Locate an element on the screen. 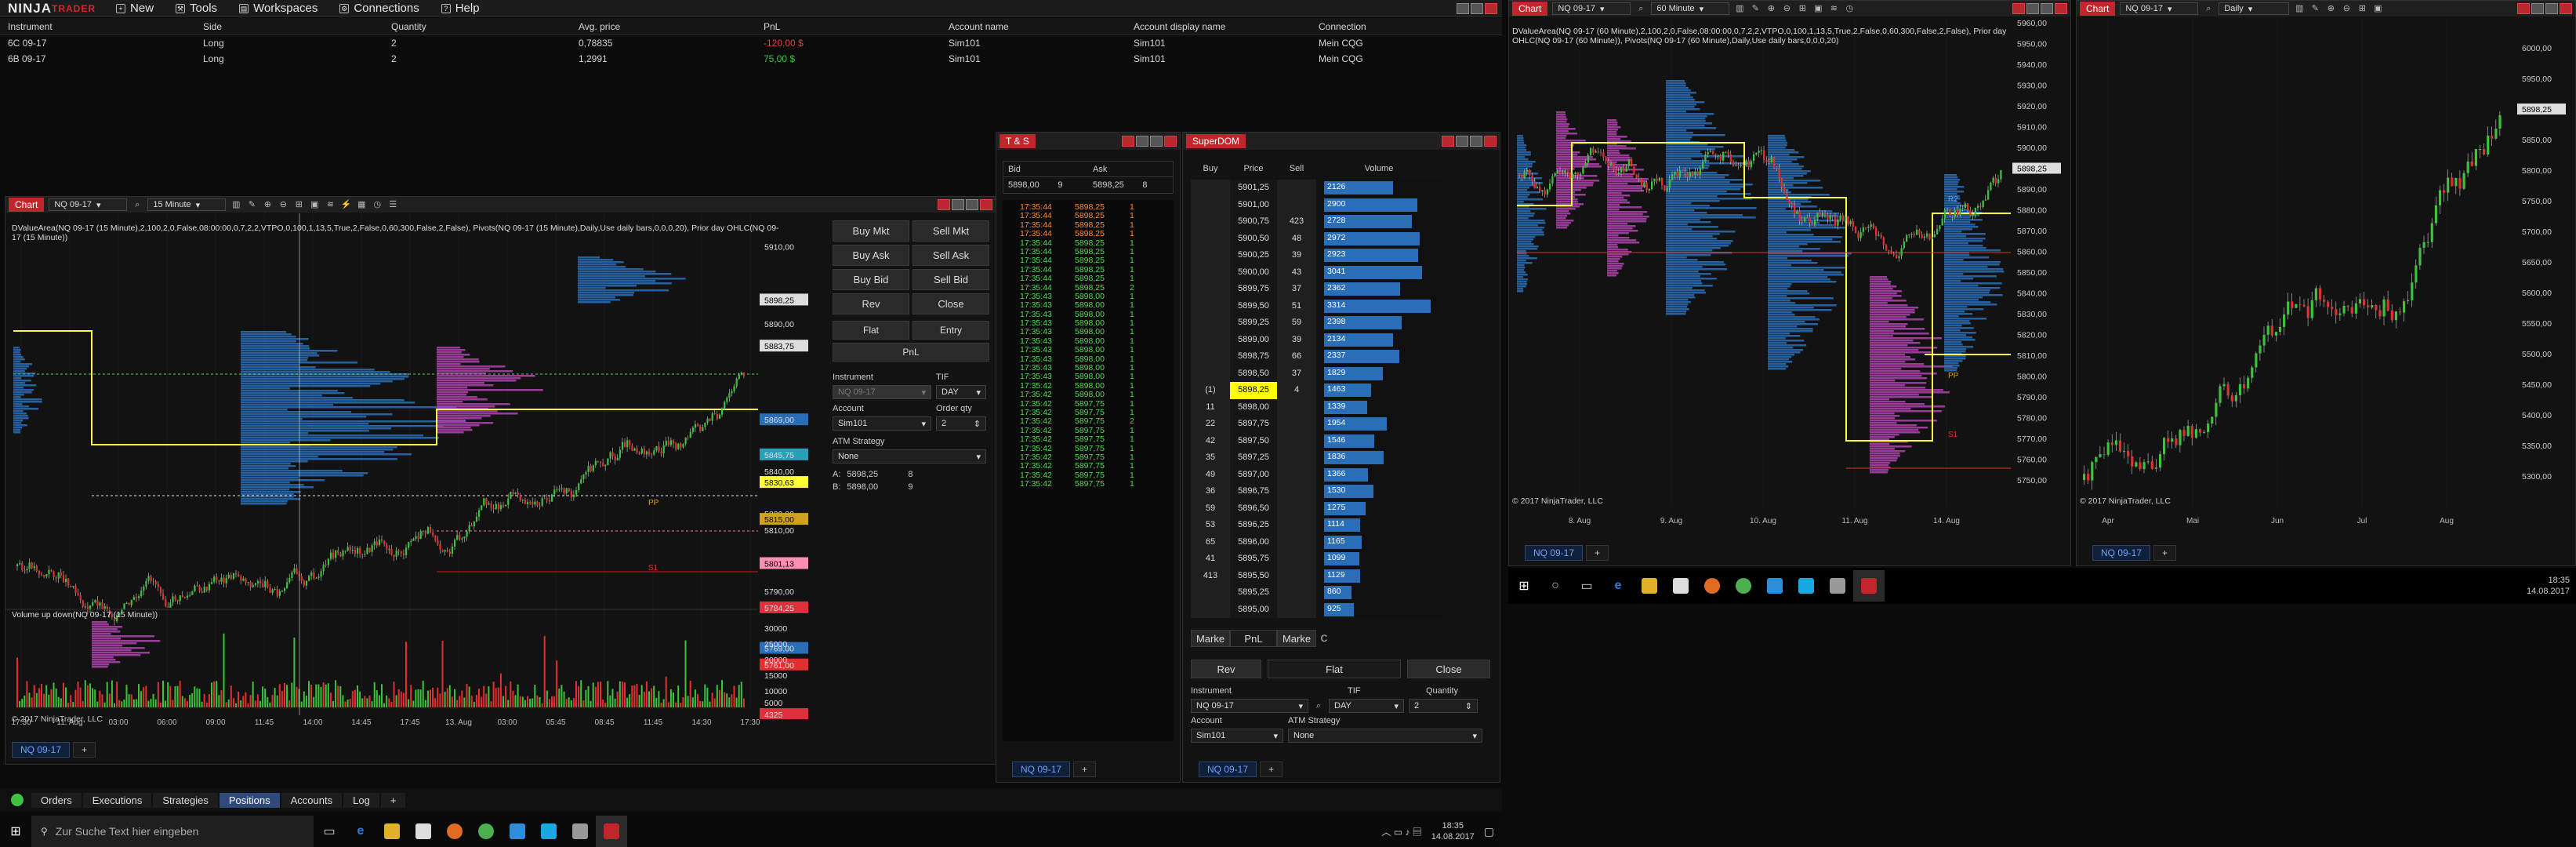  dom-row: 49 5897,00 1366 is located at coordinates (1344, 474).